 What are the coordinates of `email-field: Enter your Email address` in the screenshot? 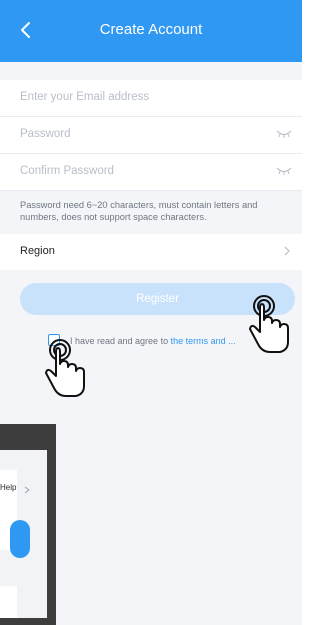 It's located at (151, 98).